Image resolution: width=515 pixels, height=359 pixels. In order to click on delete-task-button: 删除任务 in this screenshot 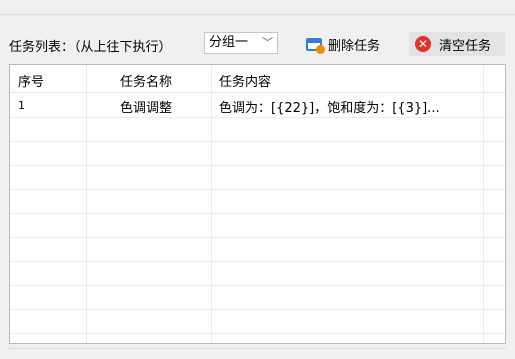, I will do `click(343, 44)`.